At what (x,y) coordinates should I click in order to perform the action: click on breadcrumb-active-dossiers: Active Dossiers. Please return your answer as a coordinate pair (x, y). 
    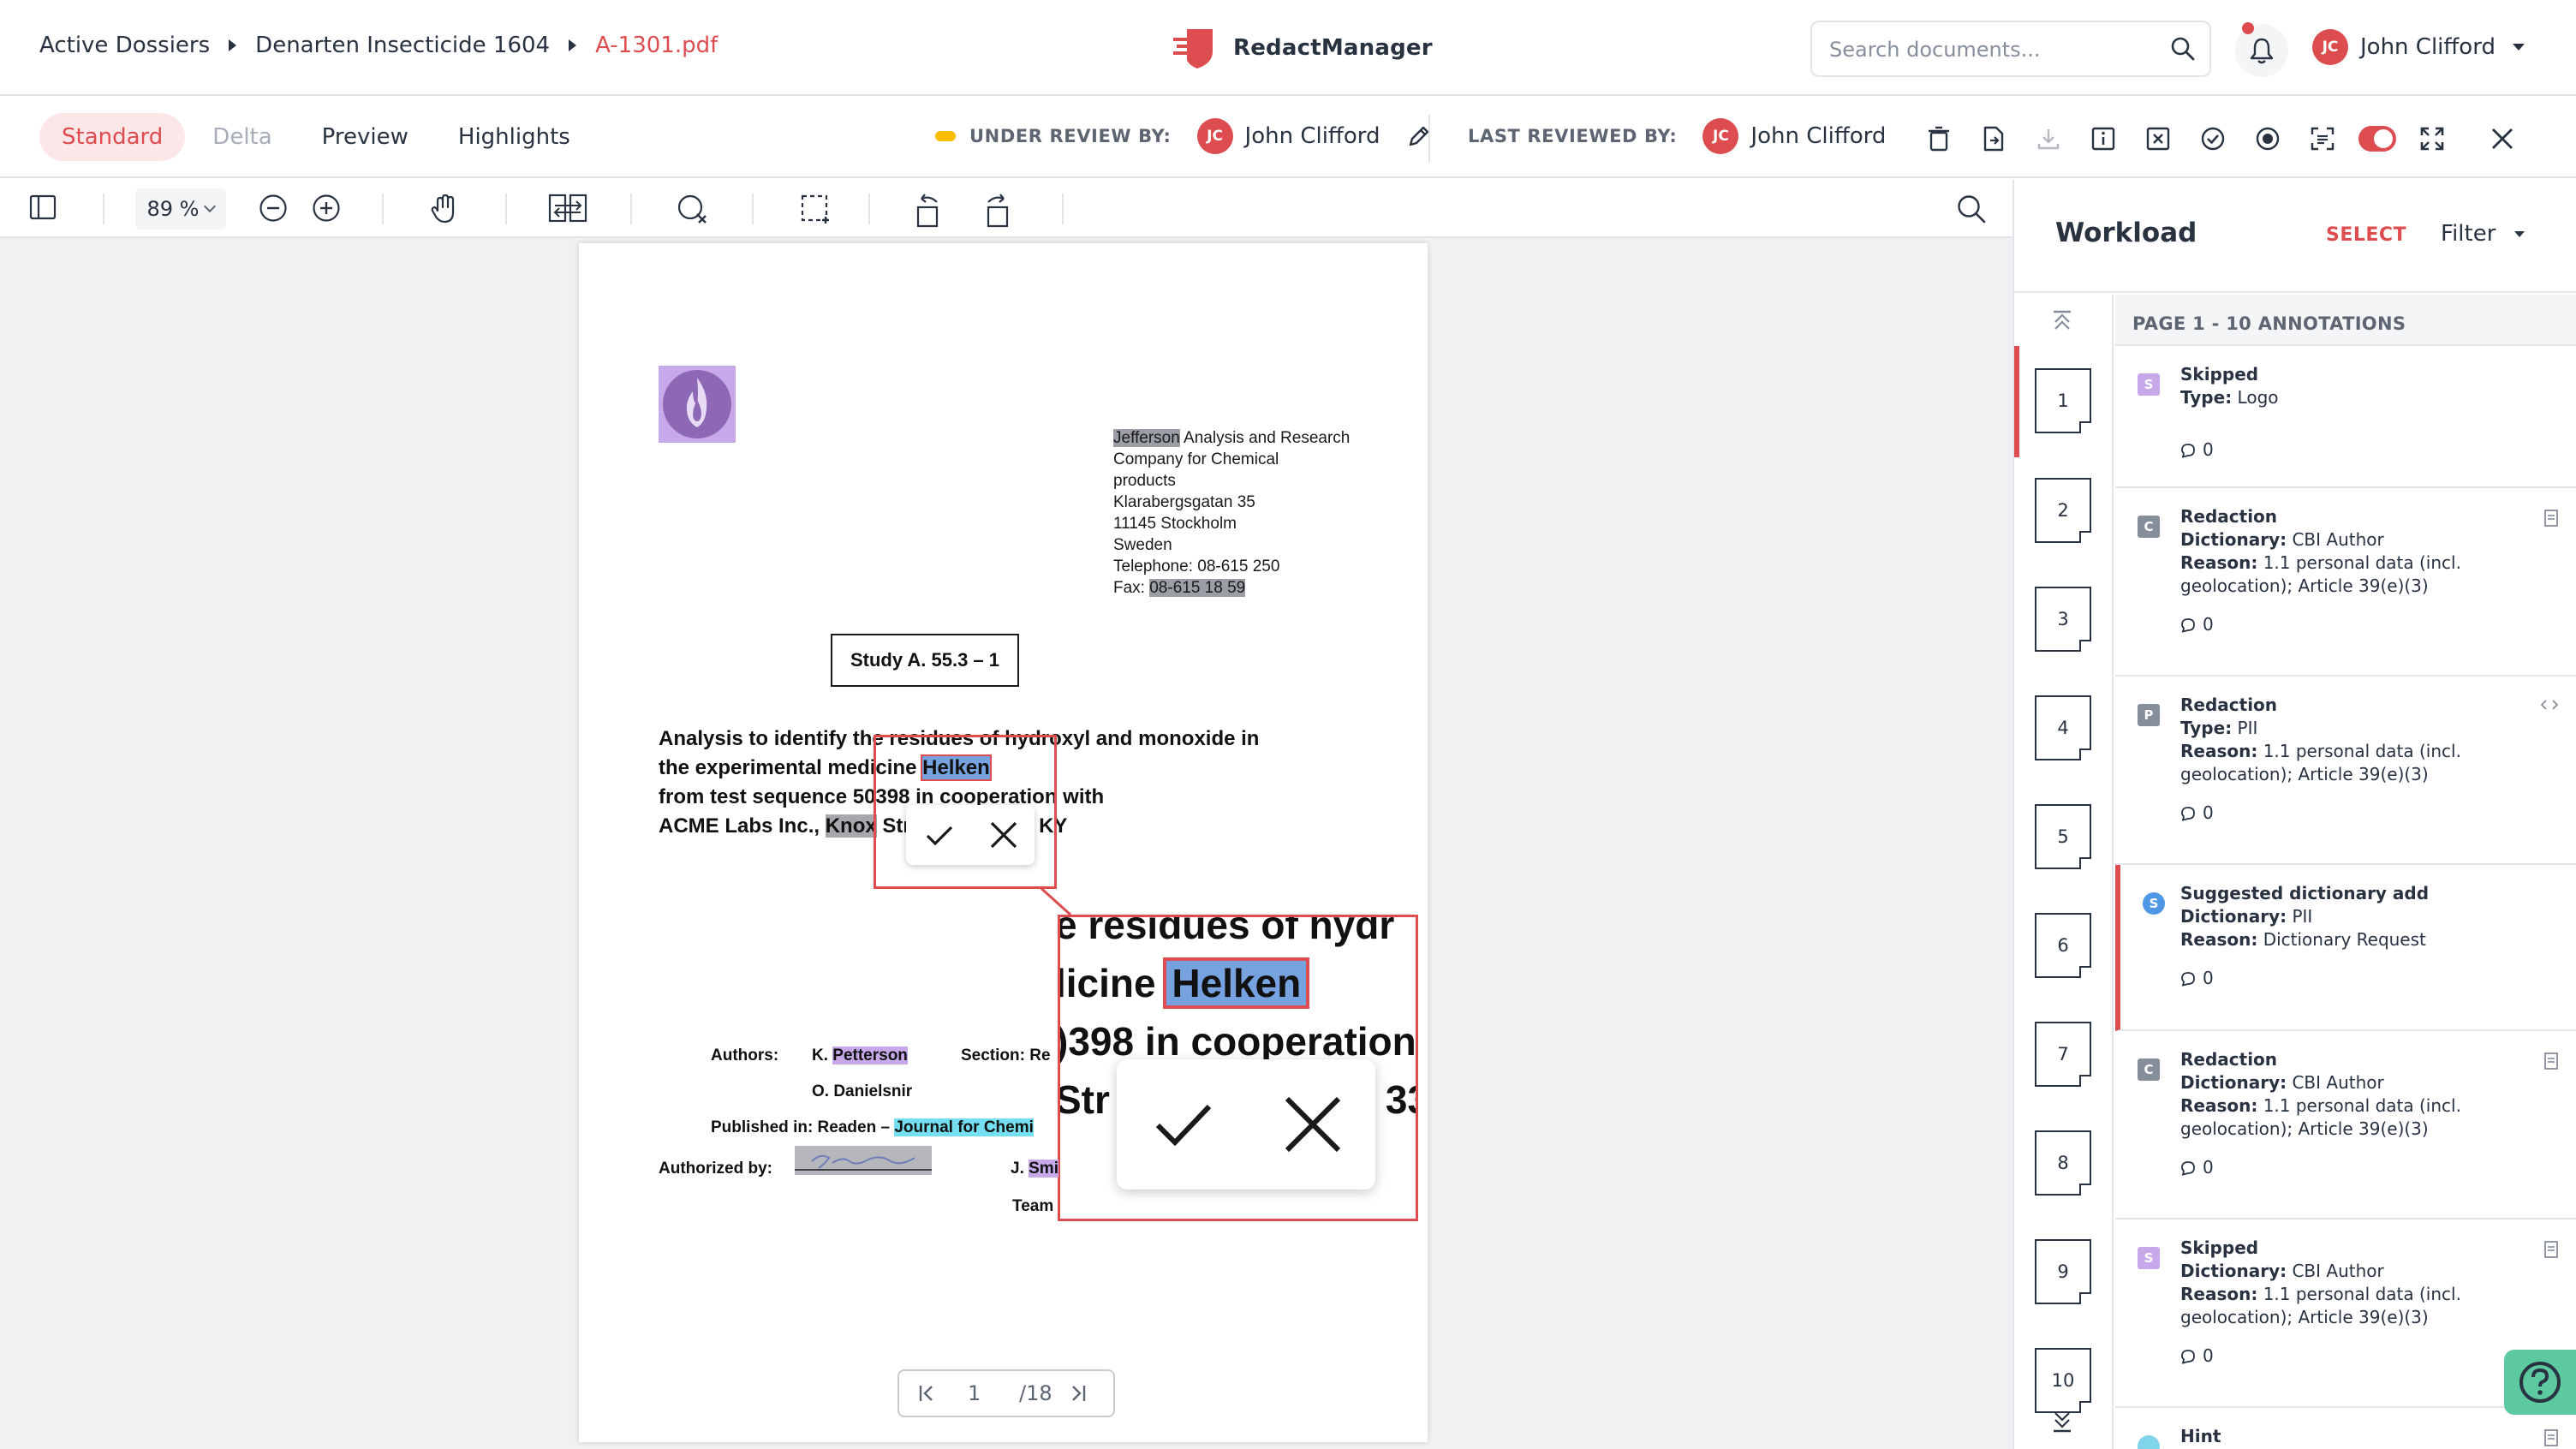
    Looking at the image, I should click on (125, 45).